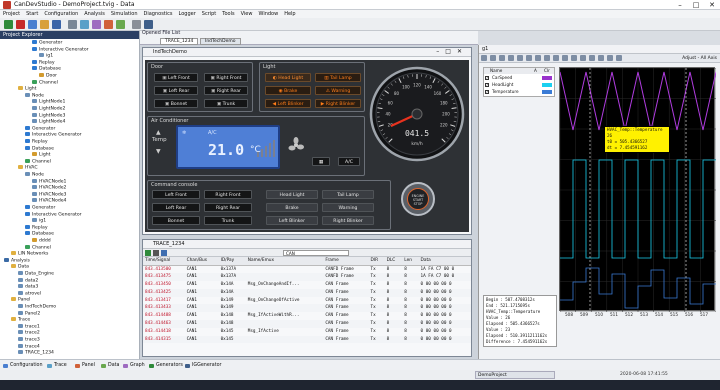 The width and height of the screenshot is (720, 390). Describe the element at coordinates (41, 241) in the screenshot. I see `tree-item: dddd` at that location.